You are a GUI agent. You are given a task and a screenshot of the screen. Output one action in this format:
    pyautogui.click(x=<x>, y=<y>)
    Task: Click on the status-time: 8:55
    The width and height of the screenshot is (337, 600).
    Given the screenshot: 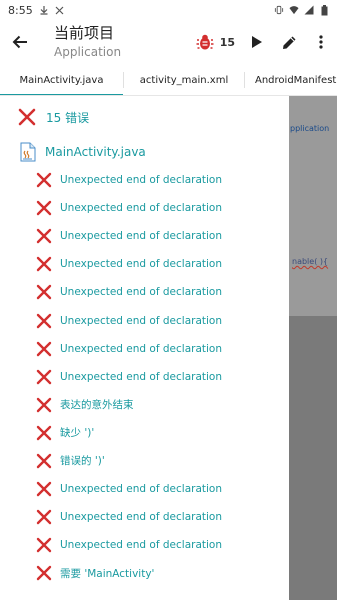 What is the action you would take?
    pyautogui.click(x=20, y=10)
    